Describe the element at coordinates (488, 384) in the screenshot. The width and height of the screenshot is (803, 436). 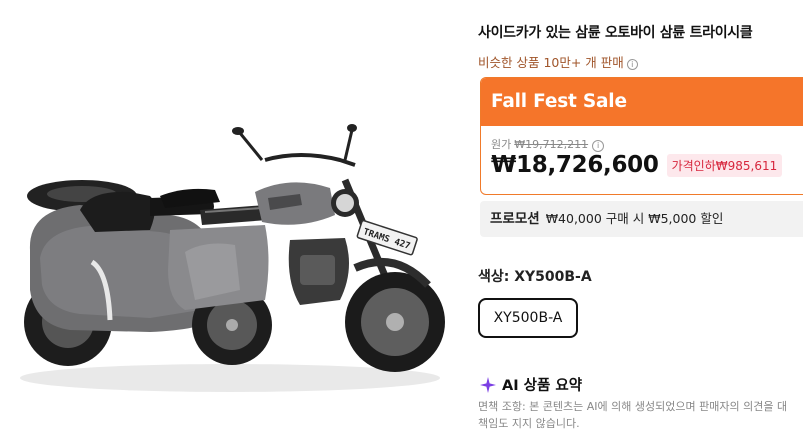
I see `sparkle-icon` at that location.